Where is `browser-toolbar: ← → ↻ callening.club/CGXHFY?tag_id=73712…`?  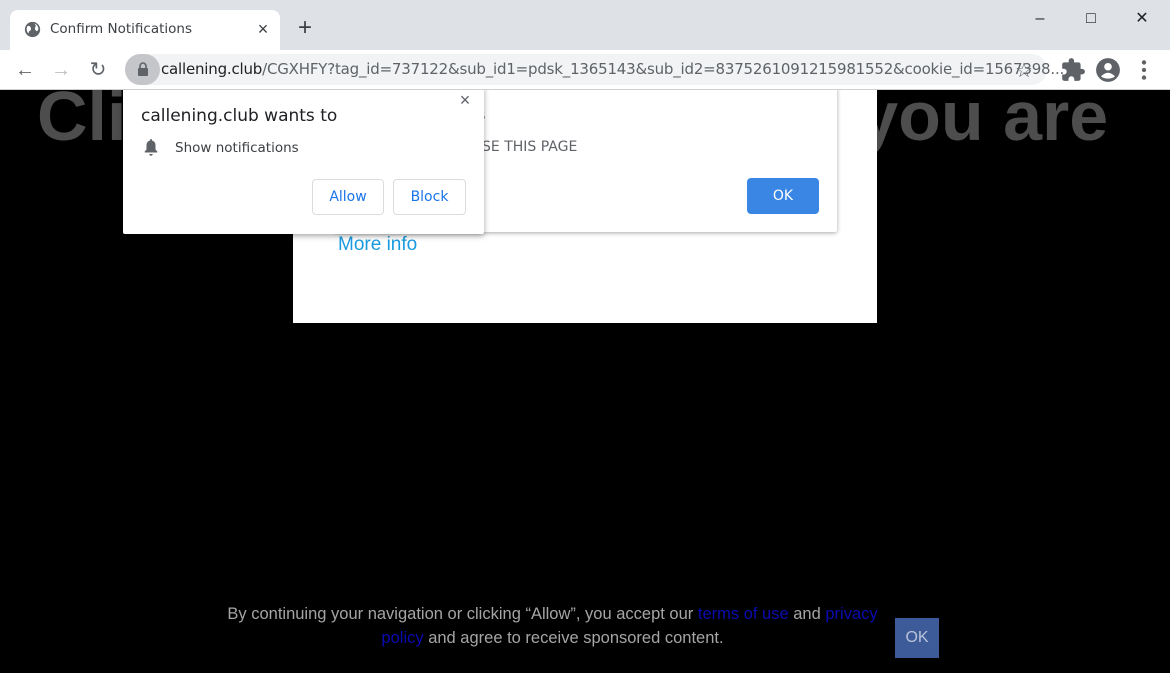 browser-toolbar: ← → ↻ callening.club/CGXHFY?tag_id=73712… is located at coordinates (585, 70).